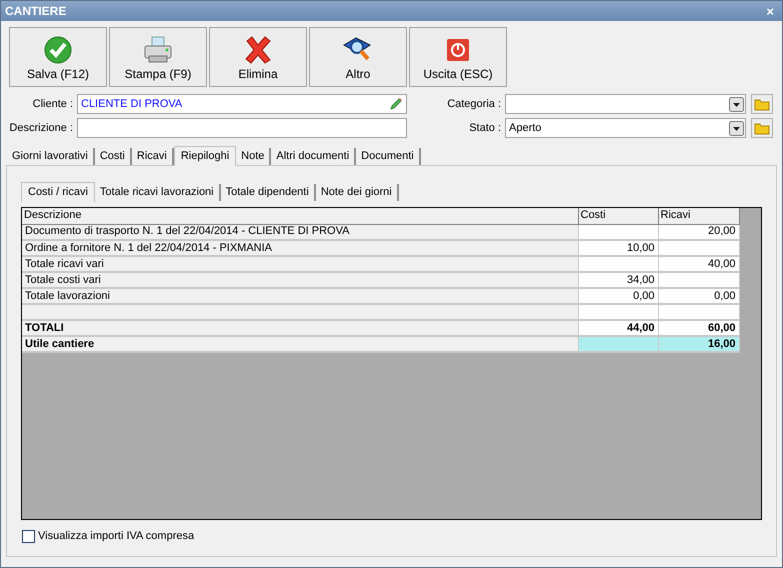 The width and height of the screenshot is (783, 568). Describe the element at coordinates (258, 49) in the screenshot. I see `cross-icon` at that location.